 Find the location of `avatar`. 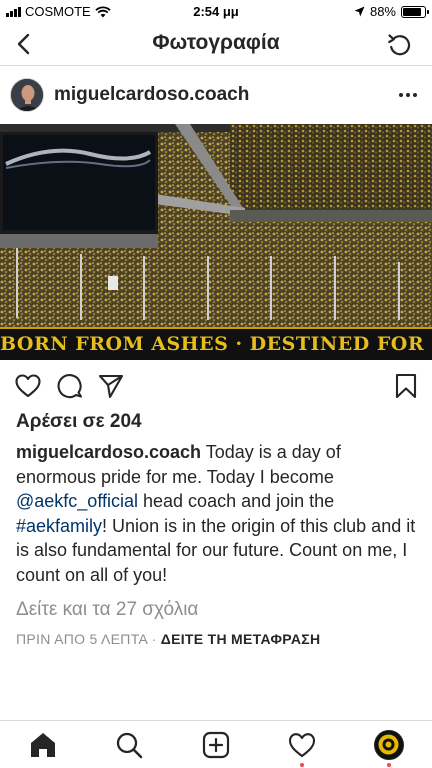

avatar is located at coordinates (27, 95).